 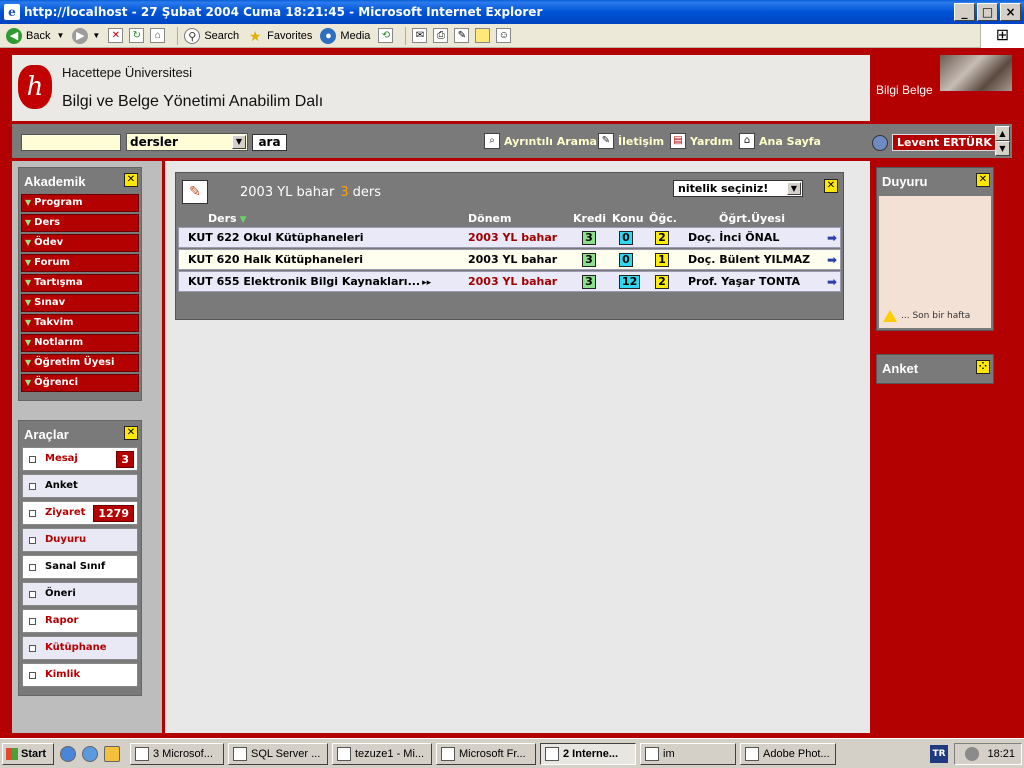 What do you see at coordinates (630, 282) in the screenshot?
I see `topic-badge: 12` at bounding box center [630, 282].